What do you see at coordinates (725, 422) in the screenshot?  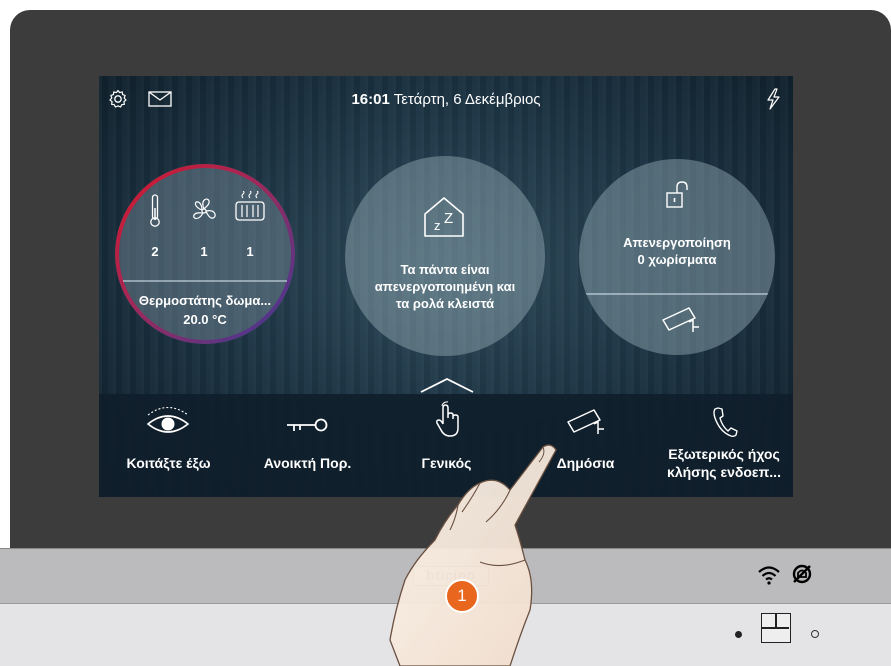 I see `phone-icon` at bounding box center [725, 422].